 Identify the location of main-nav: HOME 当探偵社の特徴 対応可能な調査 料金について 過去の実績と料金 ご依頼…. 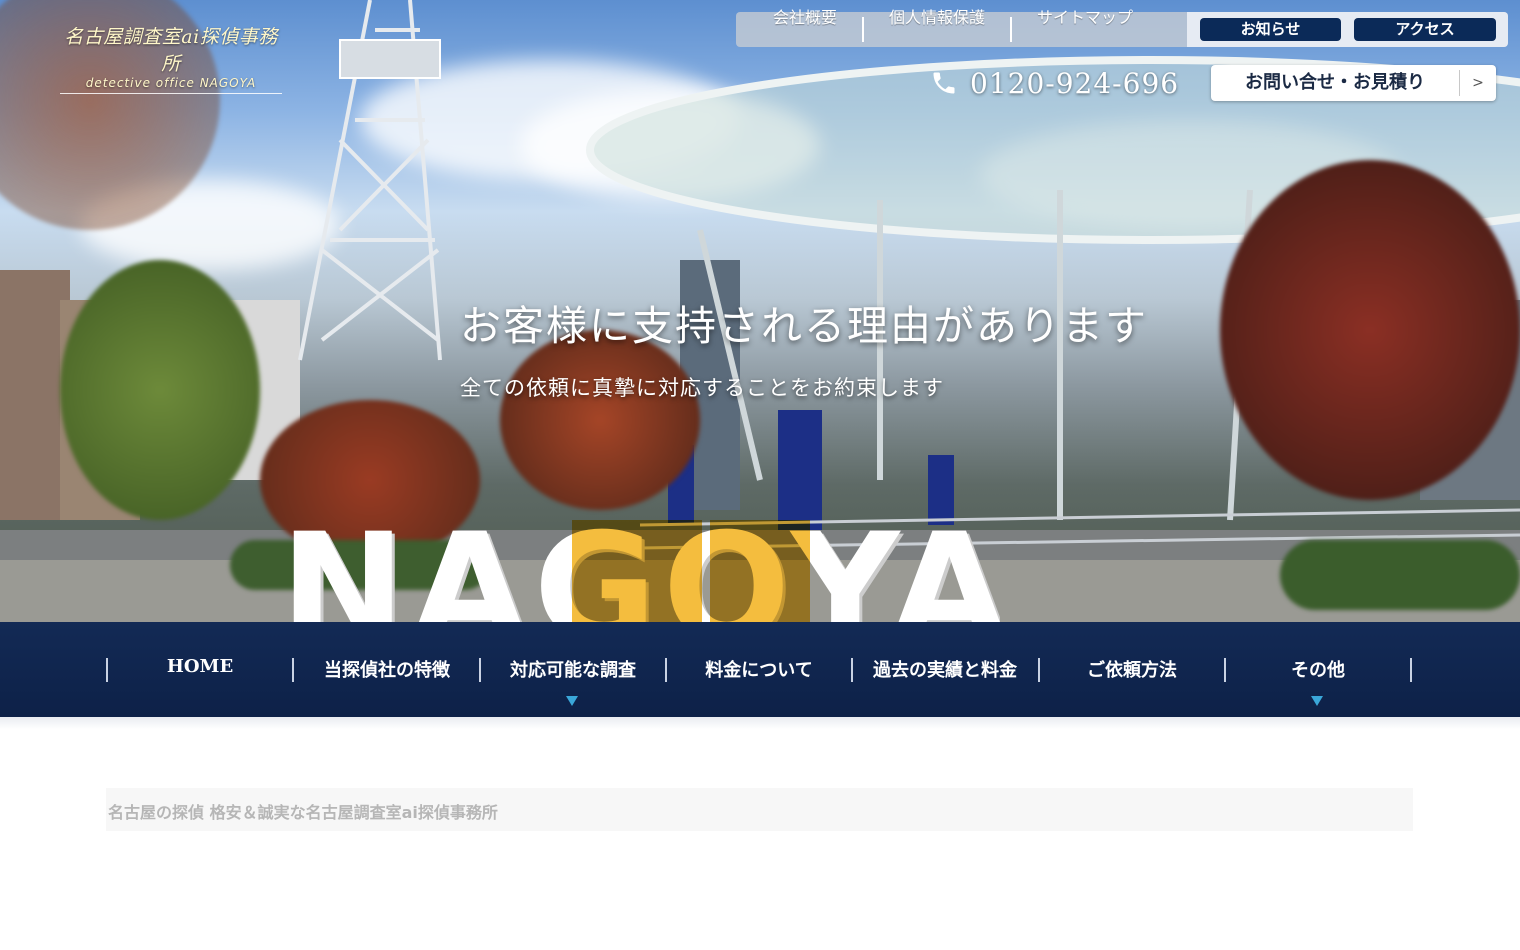
(760, 669).